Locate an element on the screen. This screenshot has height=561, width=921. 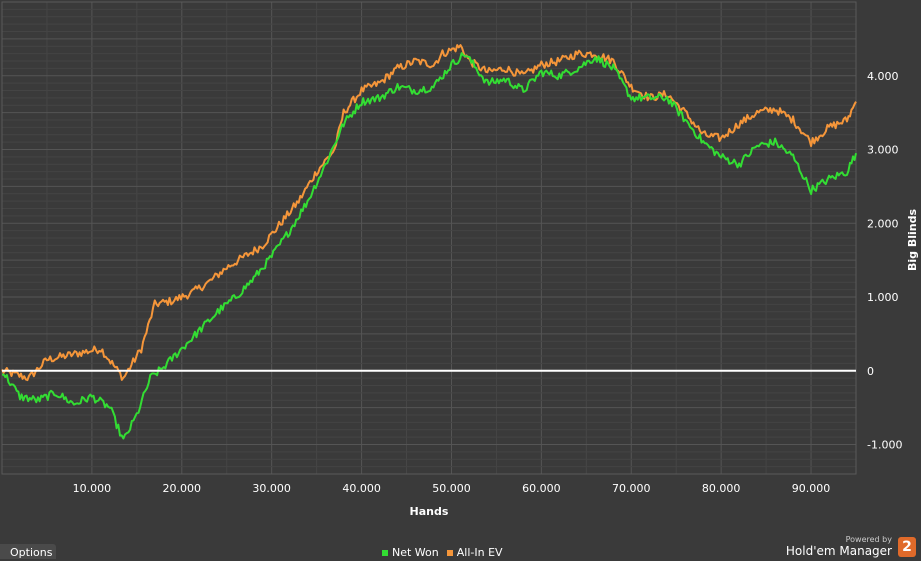
legend-label-net-won: Net Won is located at coordinates (415, 552).